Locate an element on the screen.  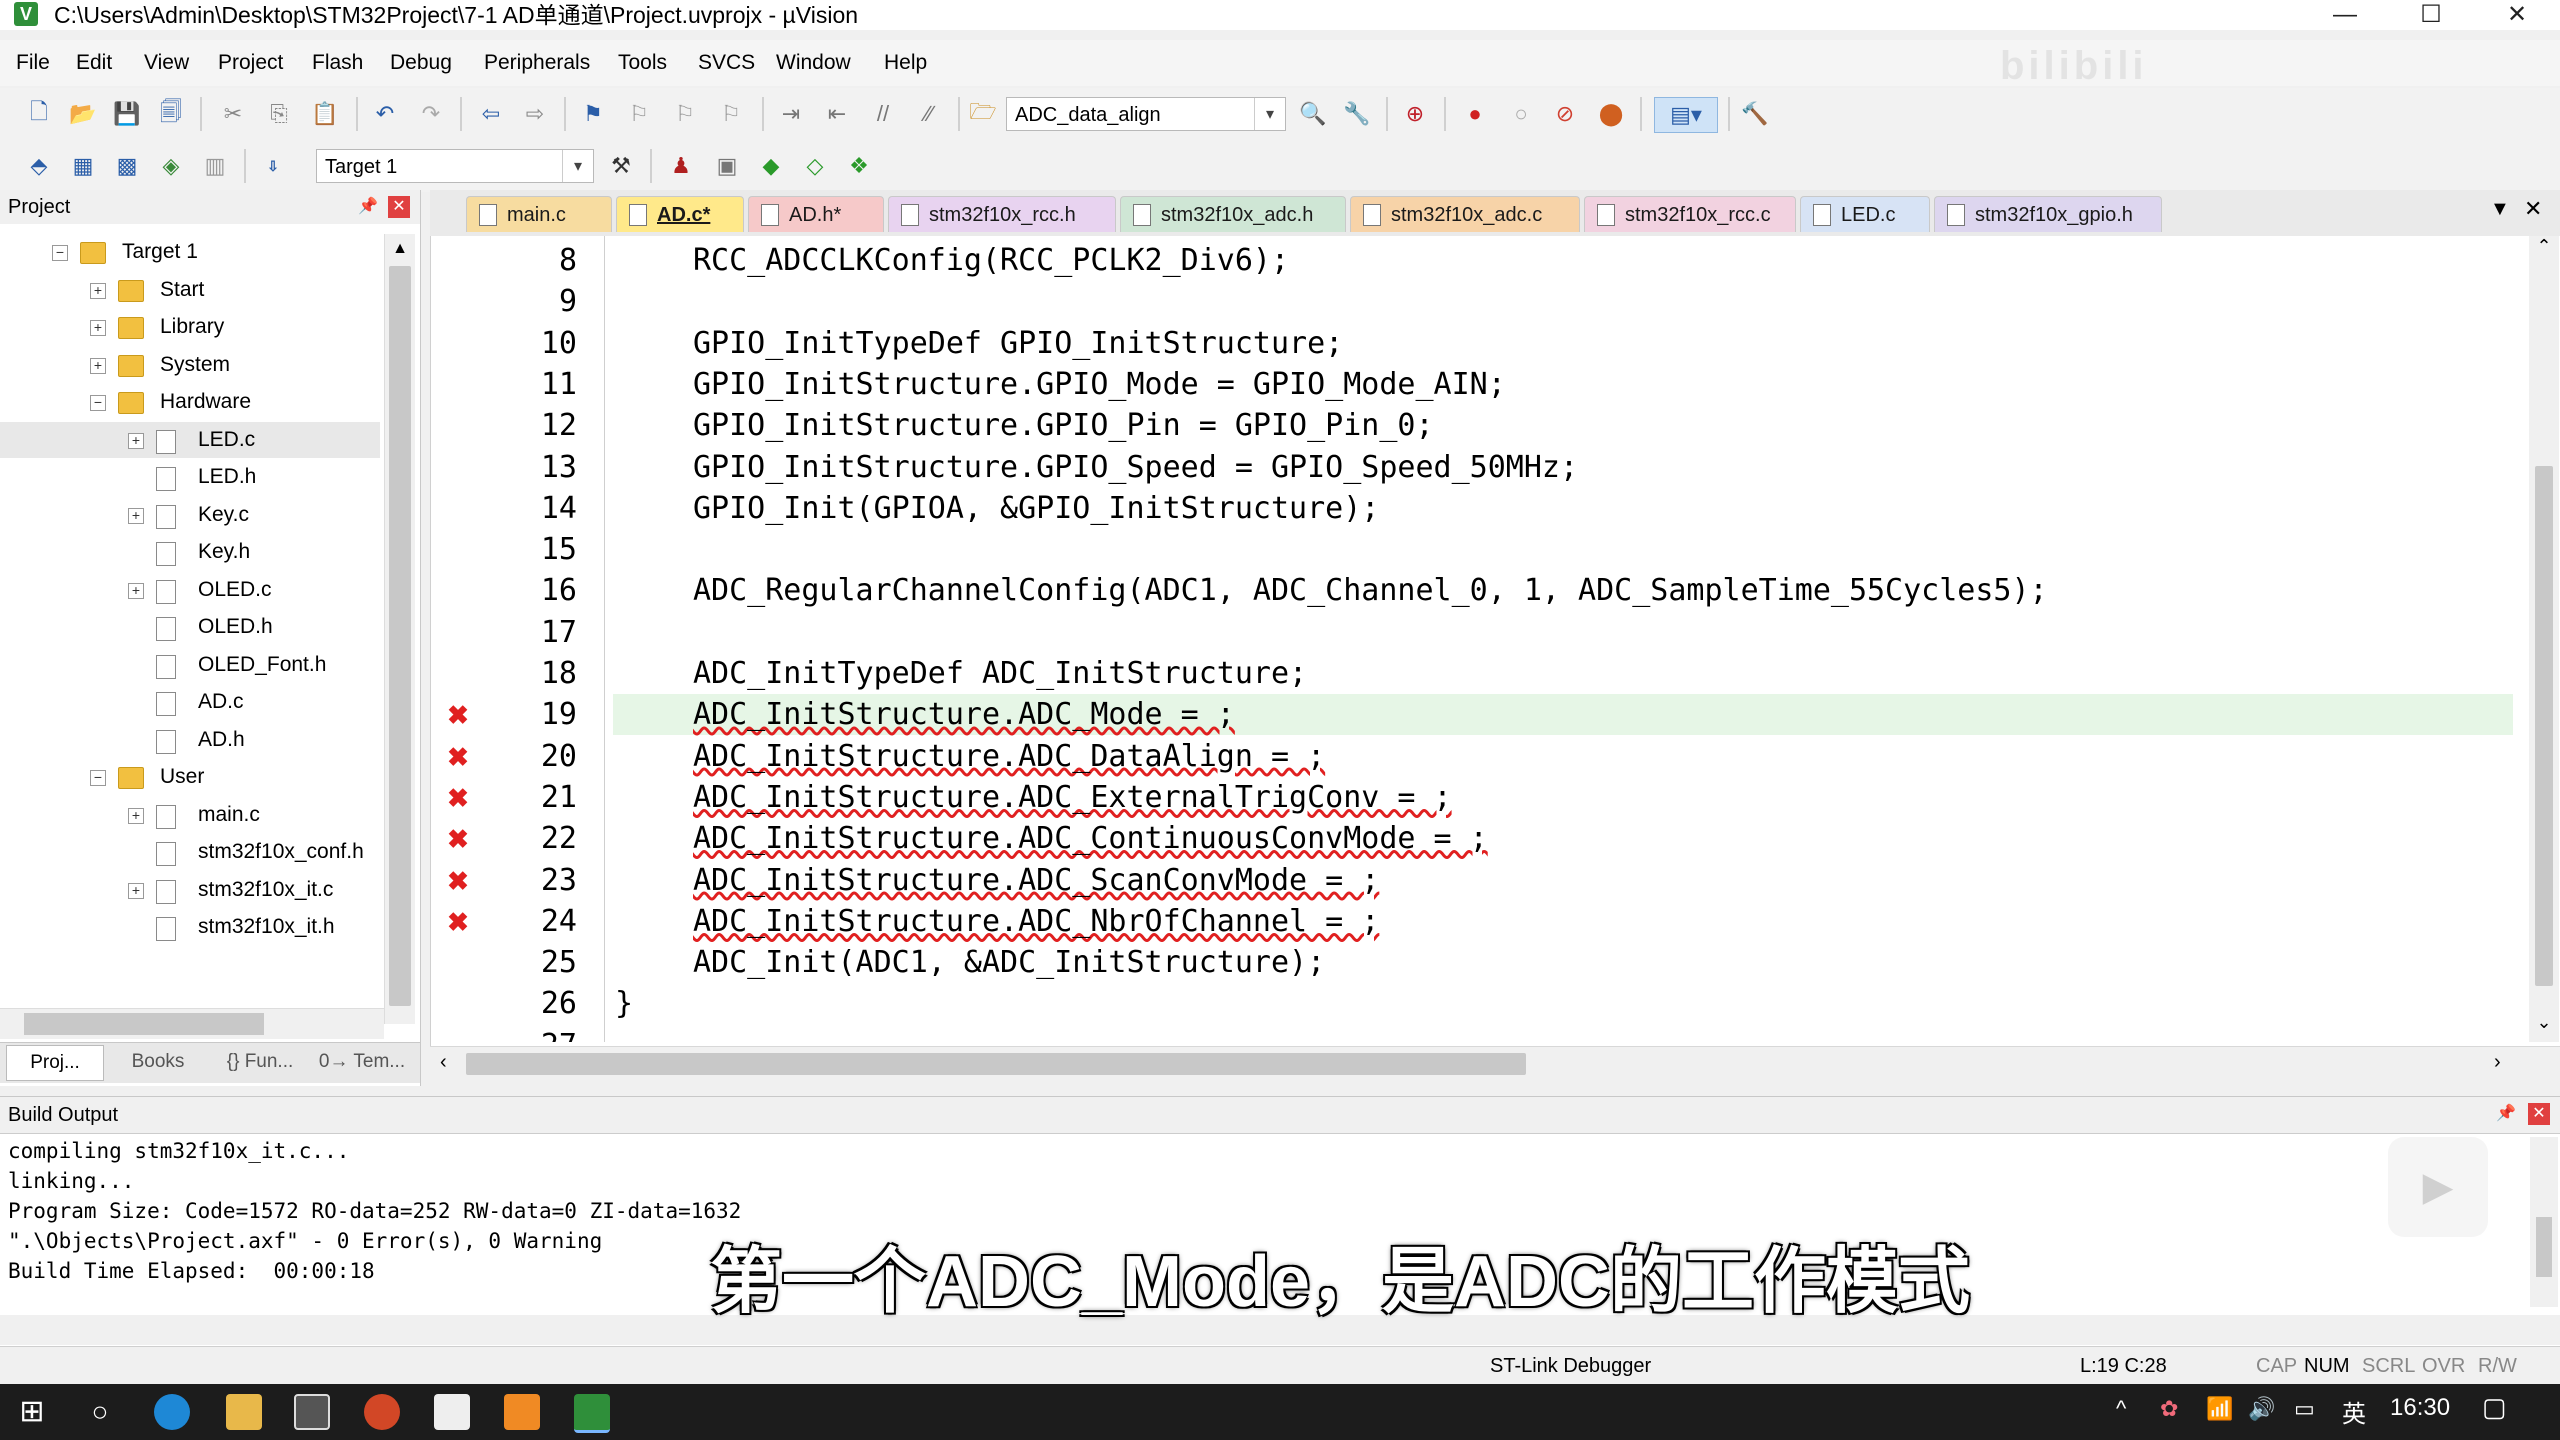
tree-item: OLED_Font.h is located at coordinates (190, 665).